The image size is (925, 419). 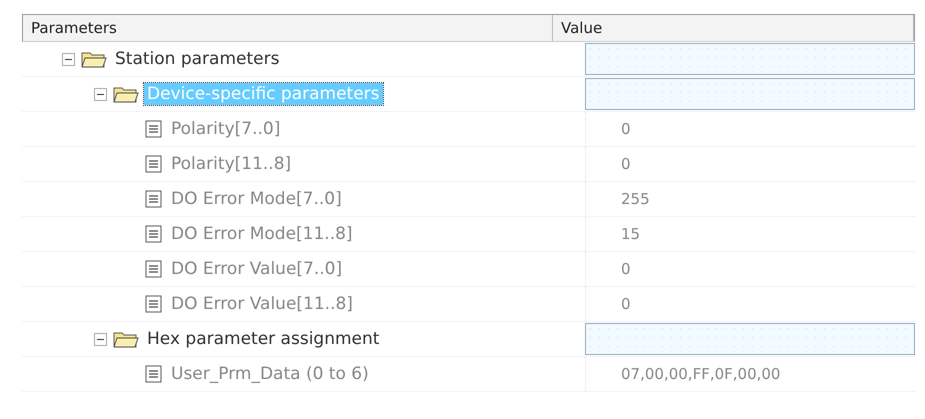 What do you see at coordinates (263, 94) in the screenshot?
I see `tree-item: Device-specific parameters` at bounding box center [263, 94].